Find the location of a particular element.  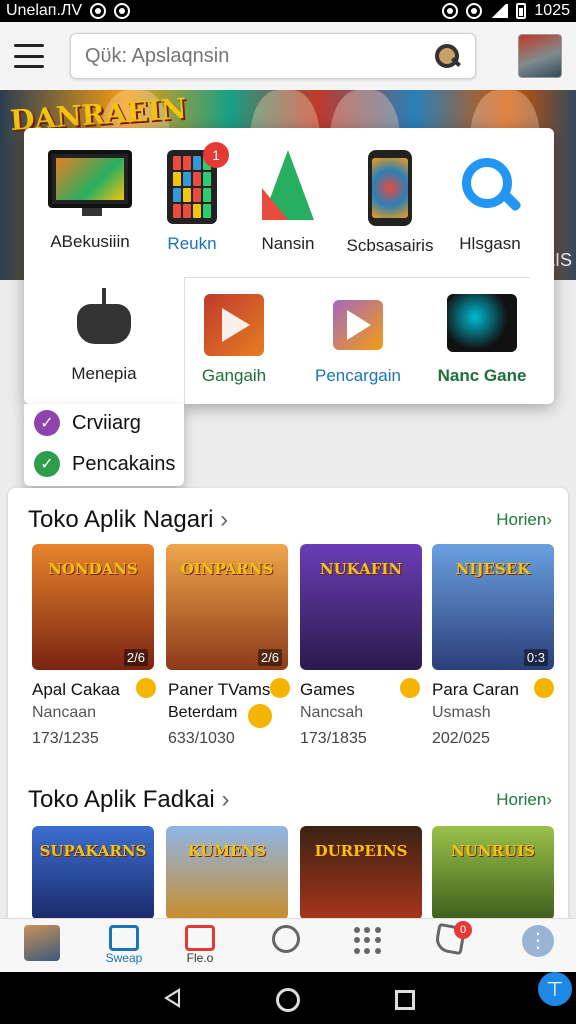

tile-title: SUPAKARNS is located at coordinates (93, 851).